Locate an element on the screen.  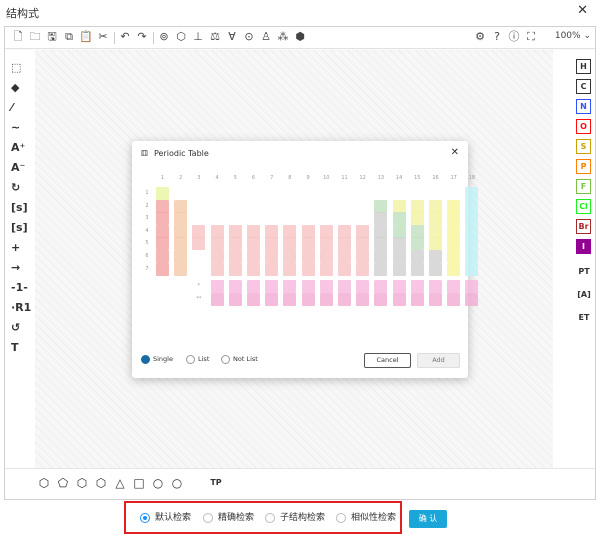
template-library-button: TP is located at coordinates (216, 483).